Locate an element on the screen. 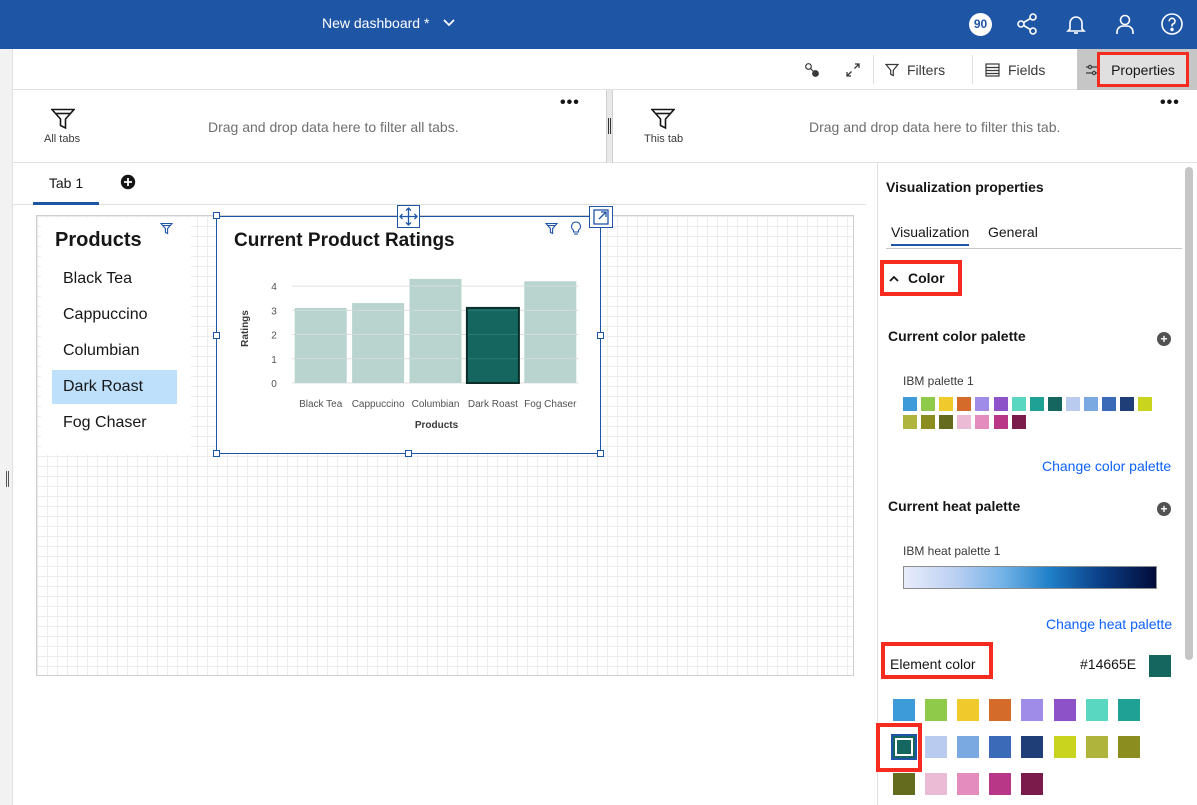  properties-button: Properties is located at coordinates (1143, 69).